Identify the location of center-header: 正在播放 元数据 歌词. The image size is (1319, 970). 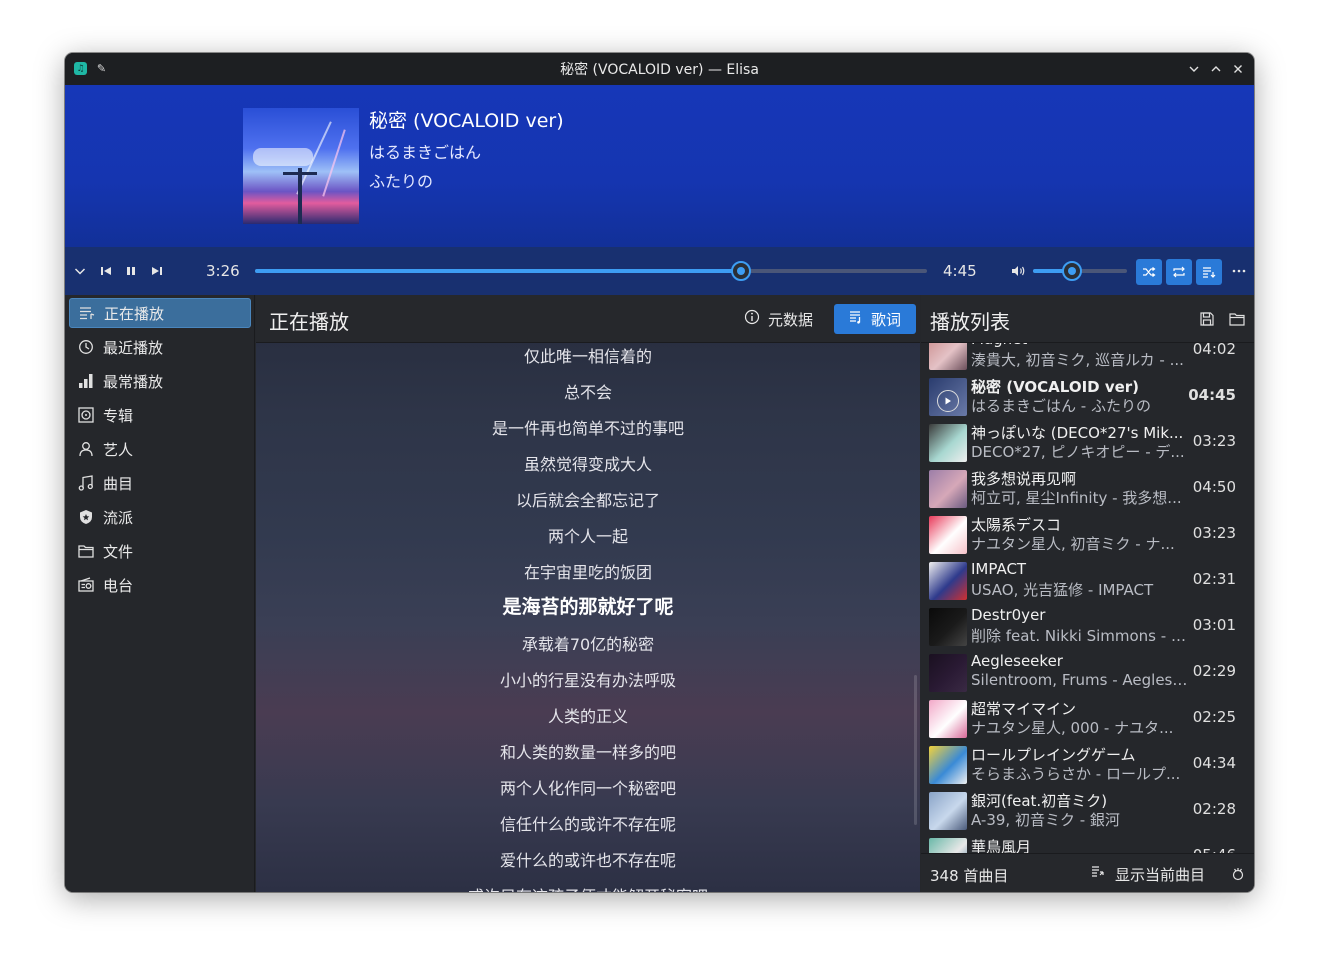
(588, 319).